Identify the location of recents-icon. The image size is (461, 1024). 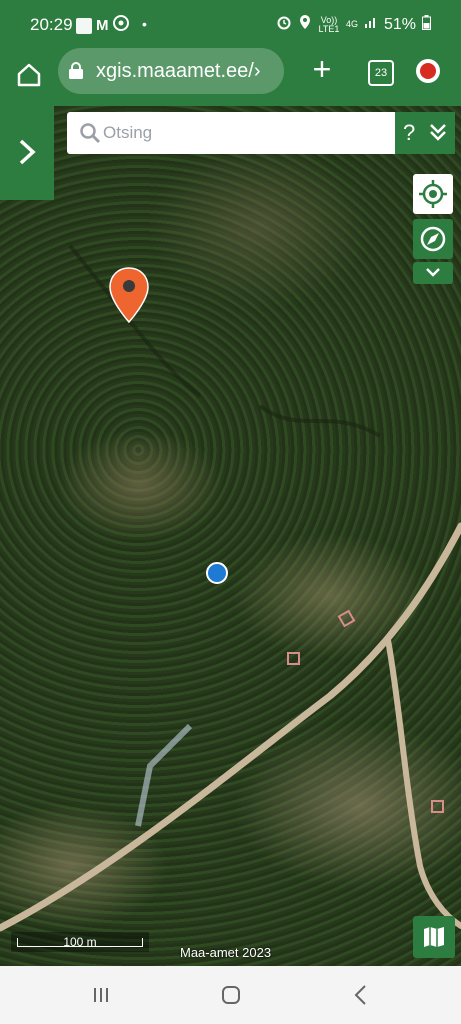
(101, 995).